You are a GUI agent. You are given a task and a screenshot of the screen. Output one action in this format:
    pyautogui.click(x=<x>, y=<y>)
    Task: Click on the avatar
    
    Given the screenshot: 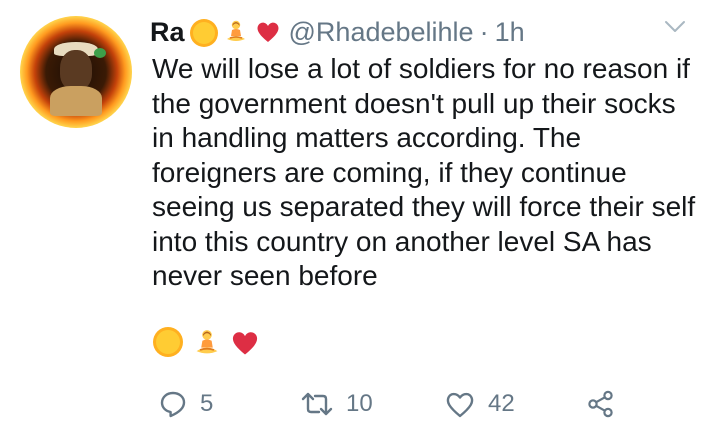 What is the action you would take?
    pyautogui.click(x=76, y=72)
    